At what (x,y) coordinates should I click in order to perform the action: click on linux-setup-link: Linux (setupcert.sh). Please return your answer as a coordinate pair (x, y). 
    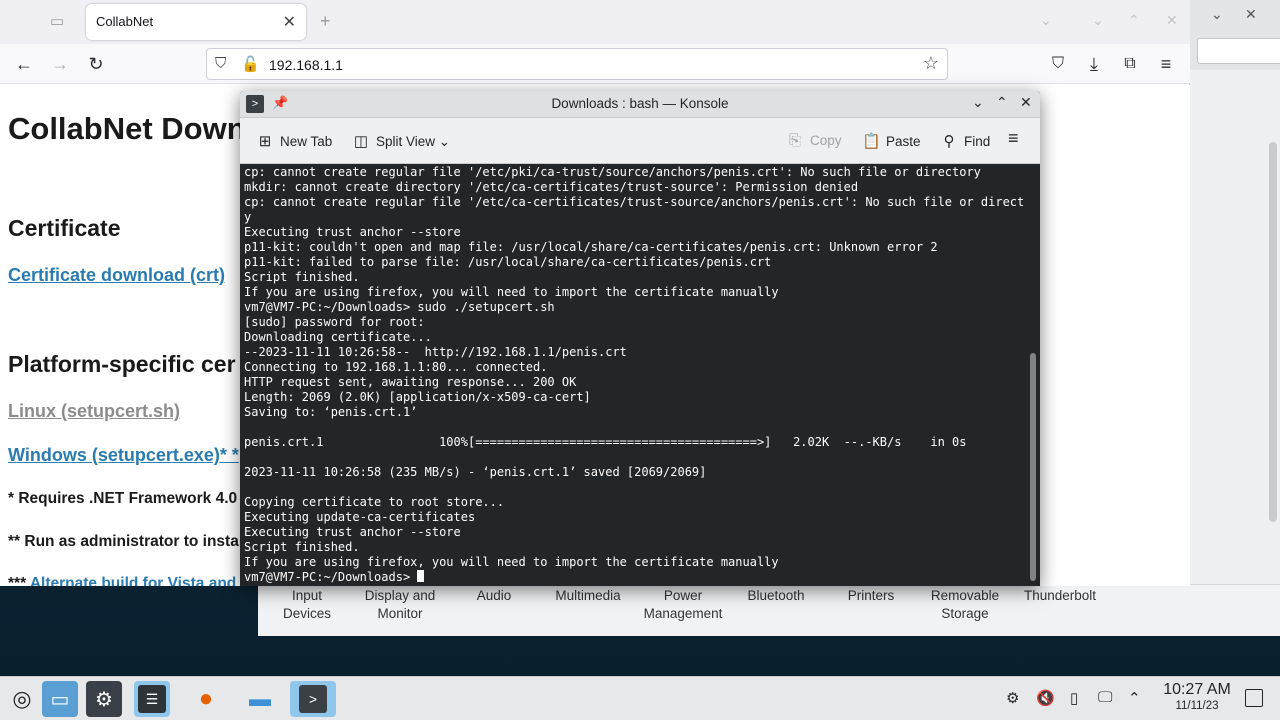
    Looking at the image, I should click on (94, 411).